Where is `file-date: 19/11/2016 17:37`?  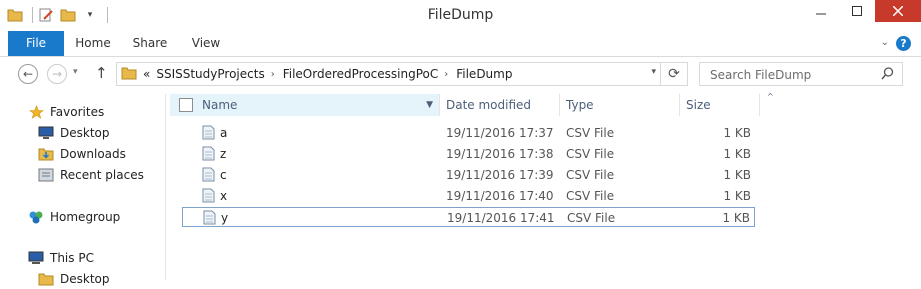
file-date: 19/11/2016 17:37 is located at coordinates (500, 133).